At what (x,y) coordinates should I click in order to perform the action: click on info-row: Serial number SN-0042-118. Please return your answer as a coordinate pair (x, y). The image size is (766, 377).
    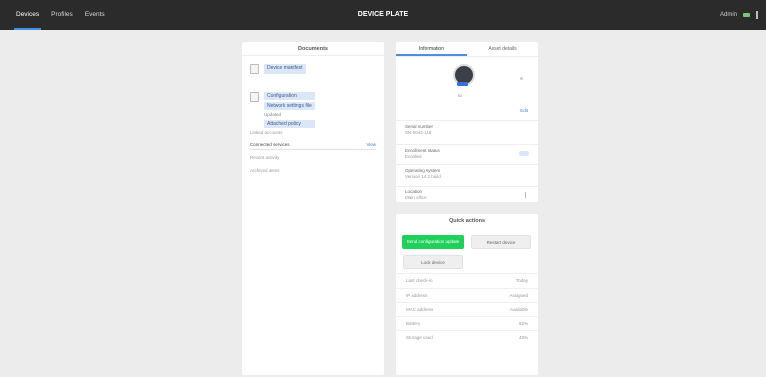
    Looking at the image, I should click on (467, 132).